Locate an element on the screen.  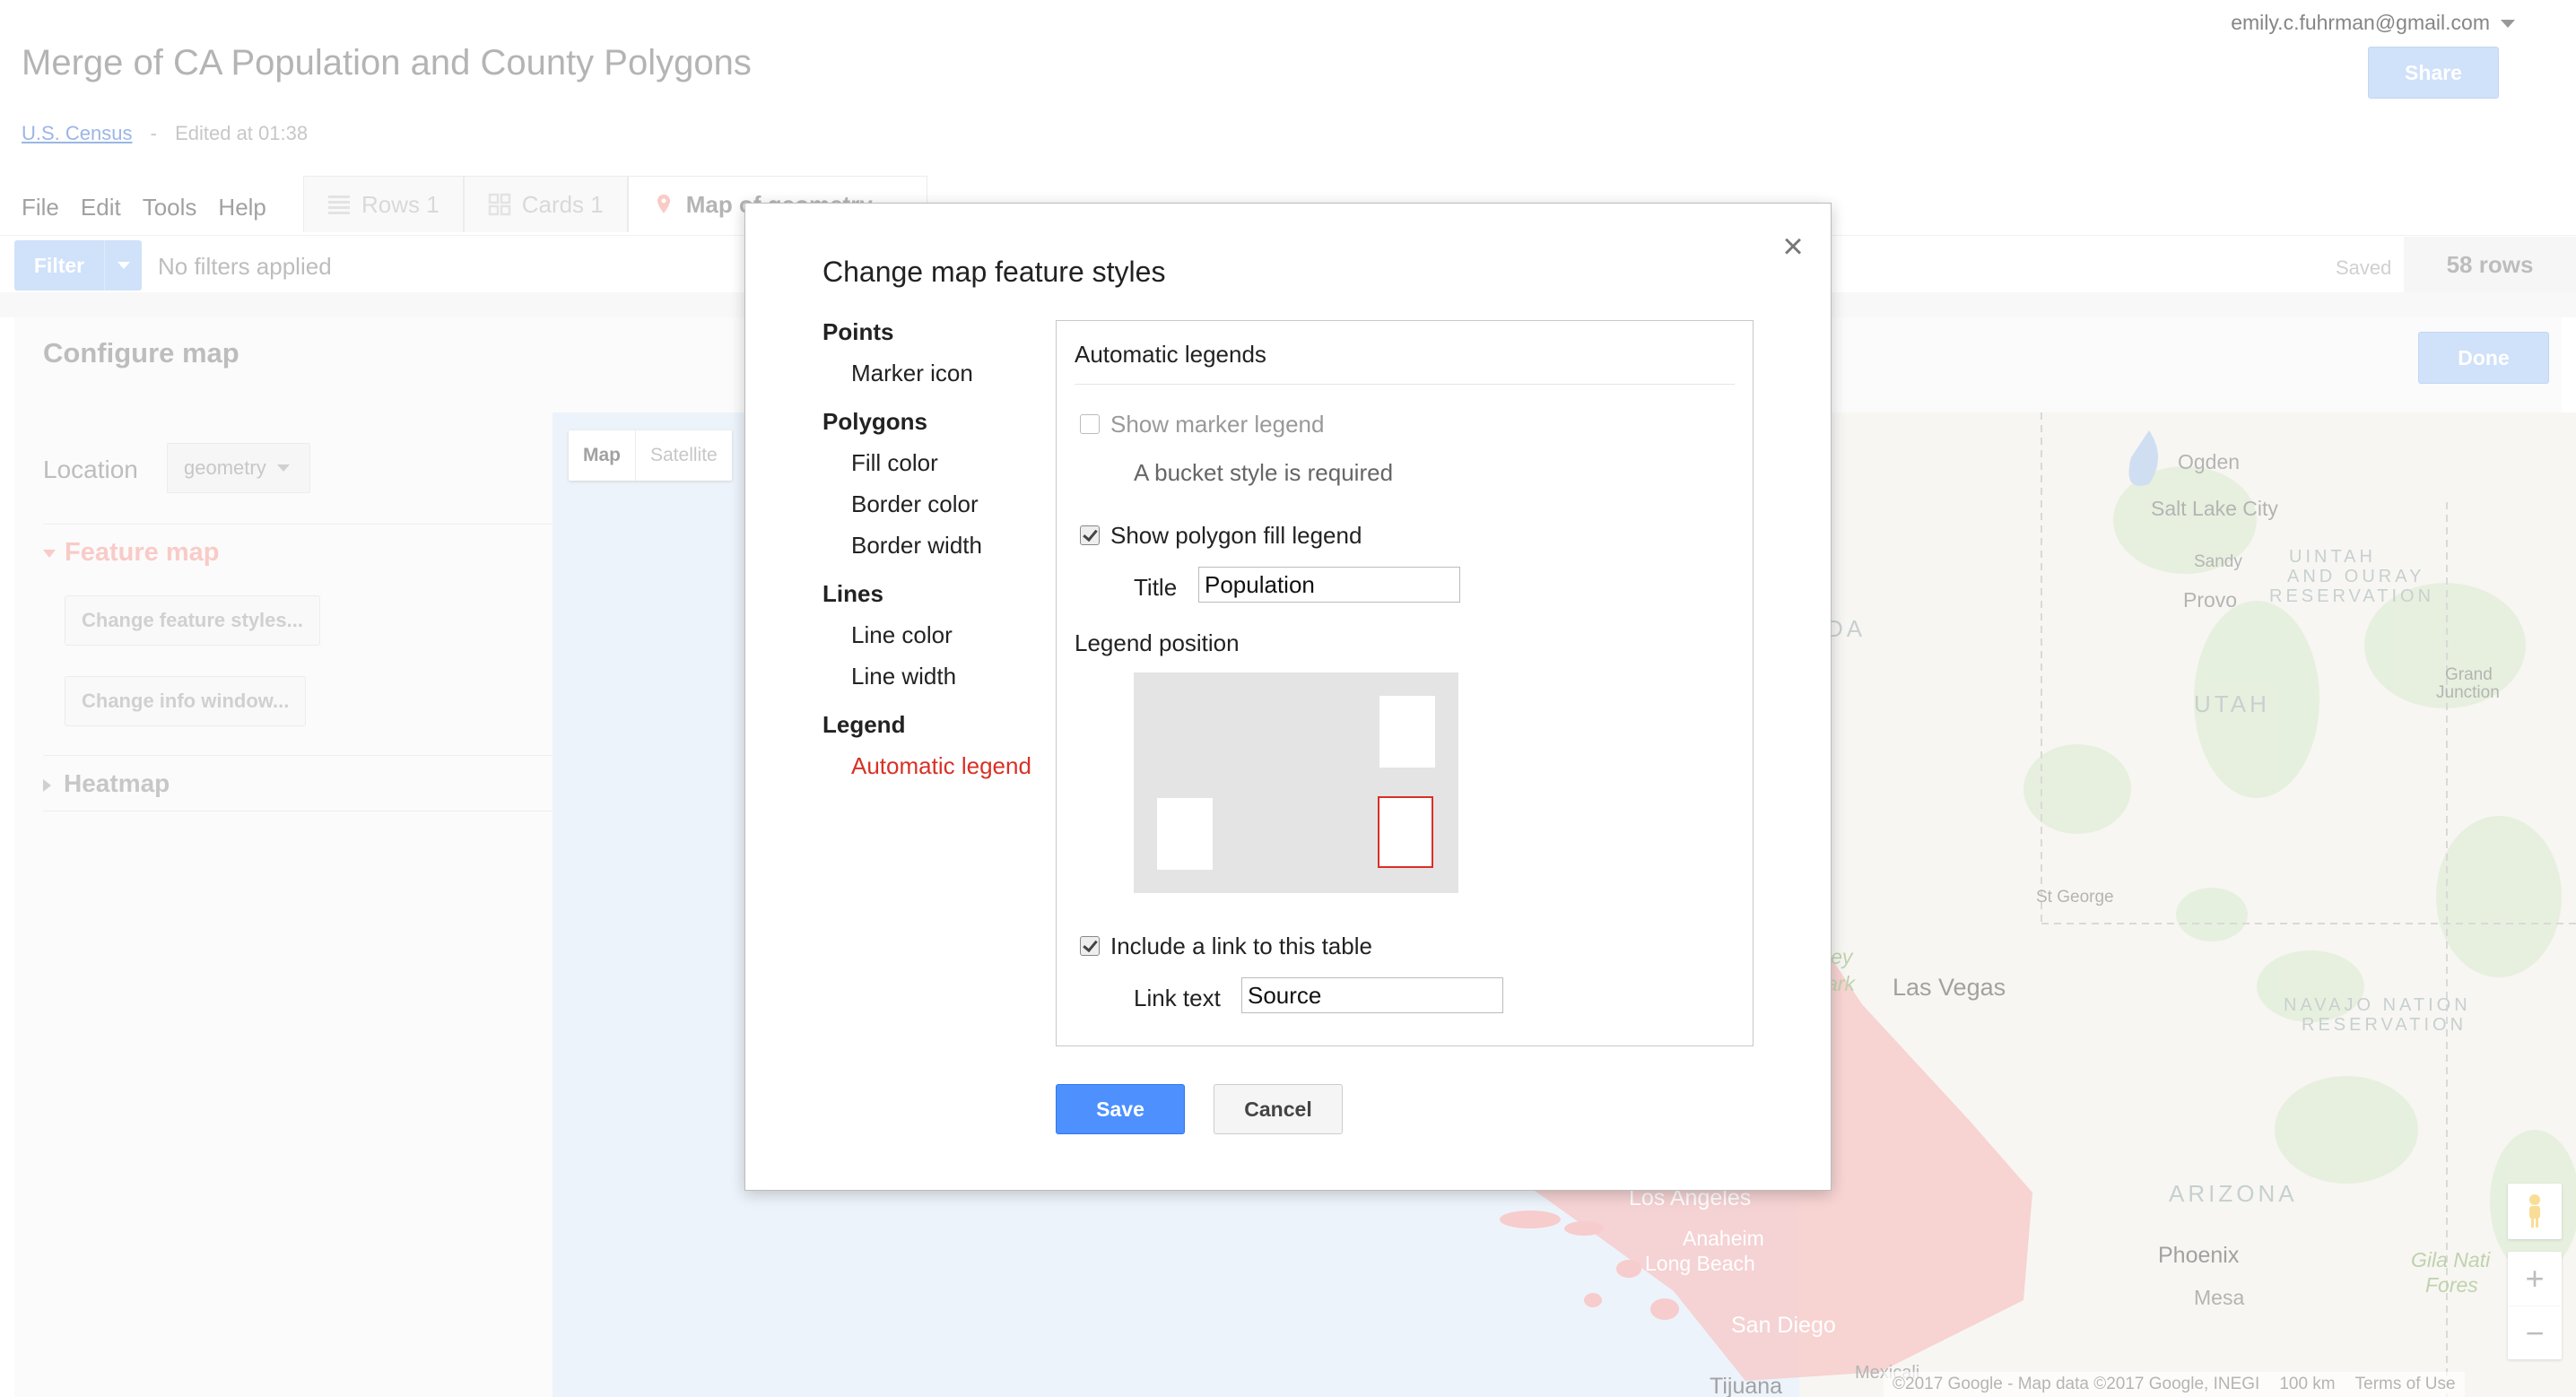
nav-item-line-width: Line width is located at coordinates (903, 676).